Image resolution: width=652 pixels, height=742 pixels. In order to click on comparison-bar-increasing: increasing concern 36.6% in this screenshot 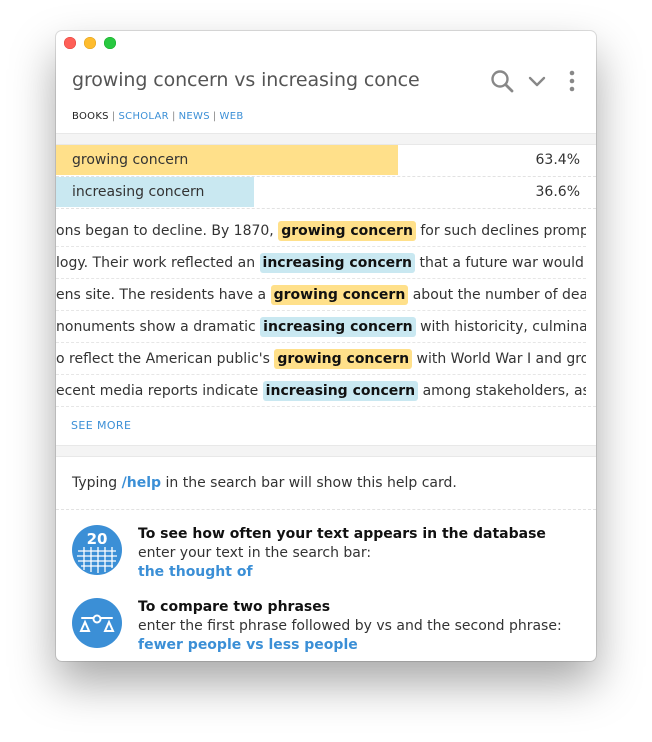, I will do `click(326, 192)`.